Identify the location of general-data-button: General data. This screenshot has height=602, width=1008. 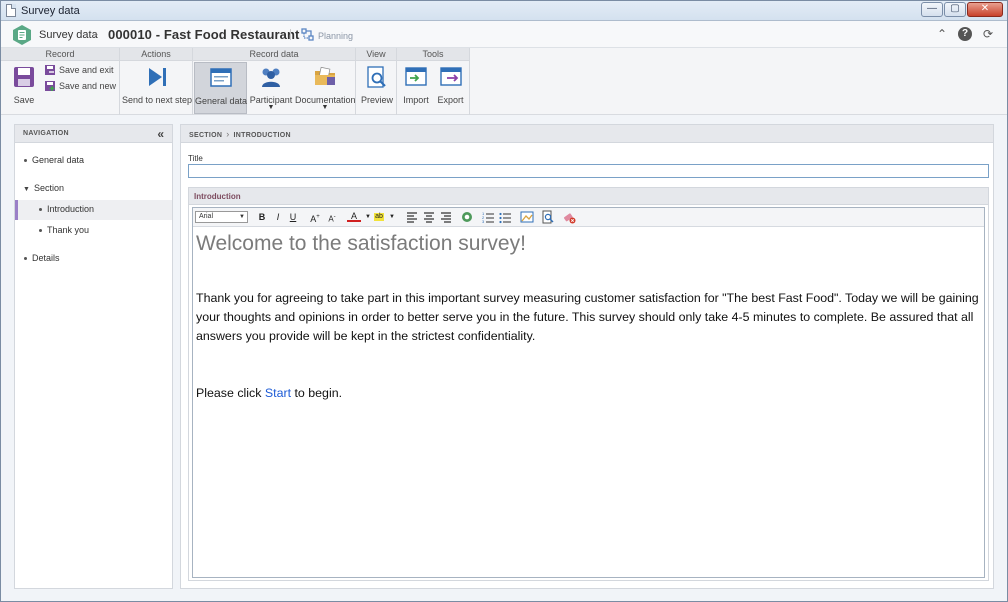
(220, 88).